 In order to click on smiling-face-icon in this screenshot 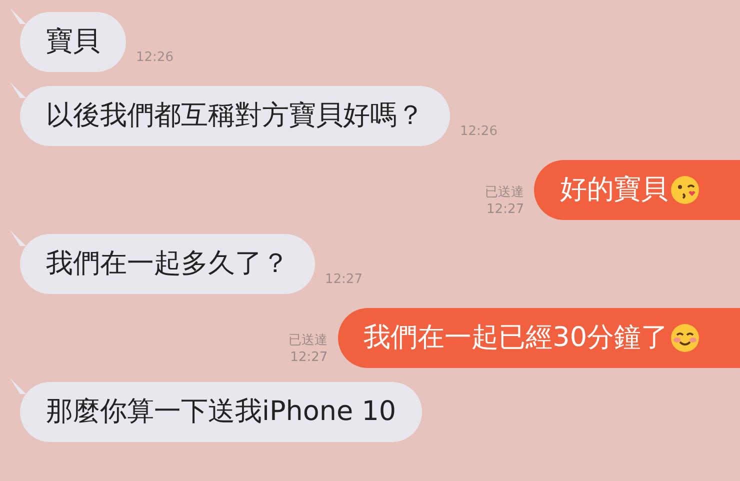, I will do `click(685, 338)`.